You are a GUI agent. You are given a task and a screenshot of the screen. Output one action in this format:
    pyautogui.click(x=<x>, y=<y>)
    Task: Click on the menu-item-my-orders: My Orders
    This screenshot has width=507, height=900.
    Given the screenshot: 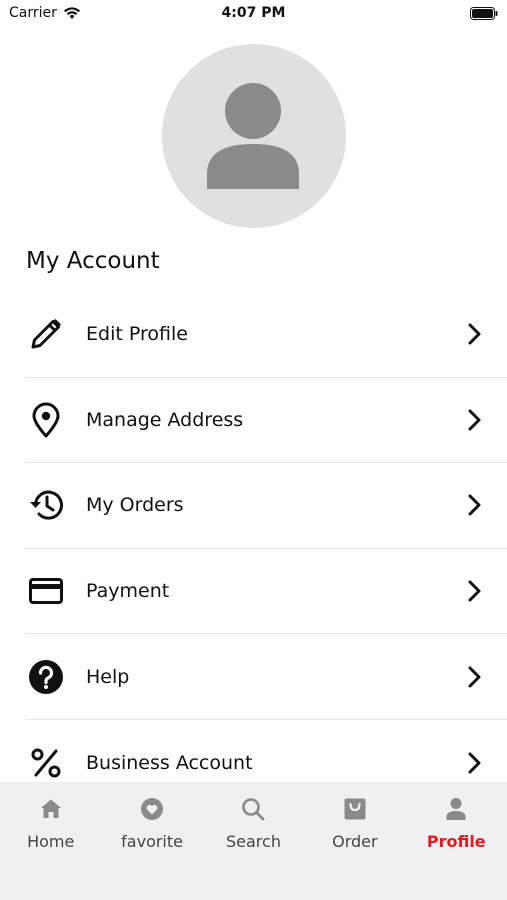 What is the action you would take?
    pyautogui.click(x=266, y=506)
    